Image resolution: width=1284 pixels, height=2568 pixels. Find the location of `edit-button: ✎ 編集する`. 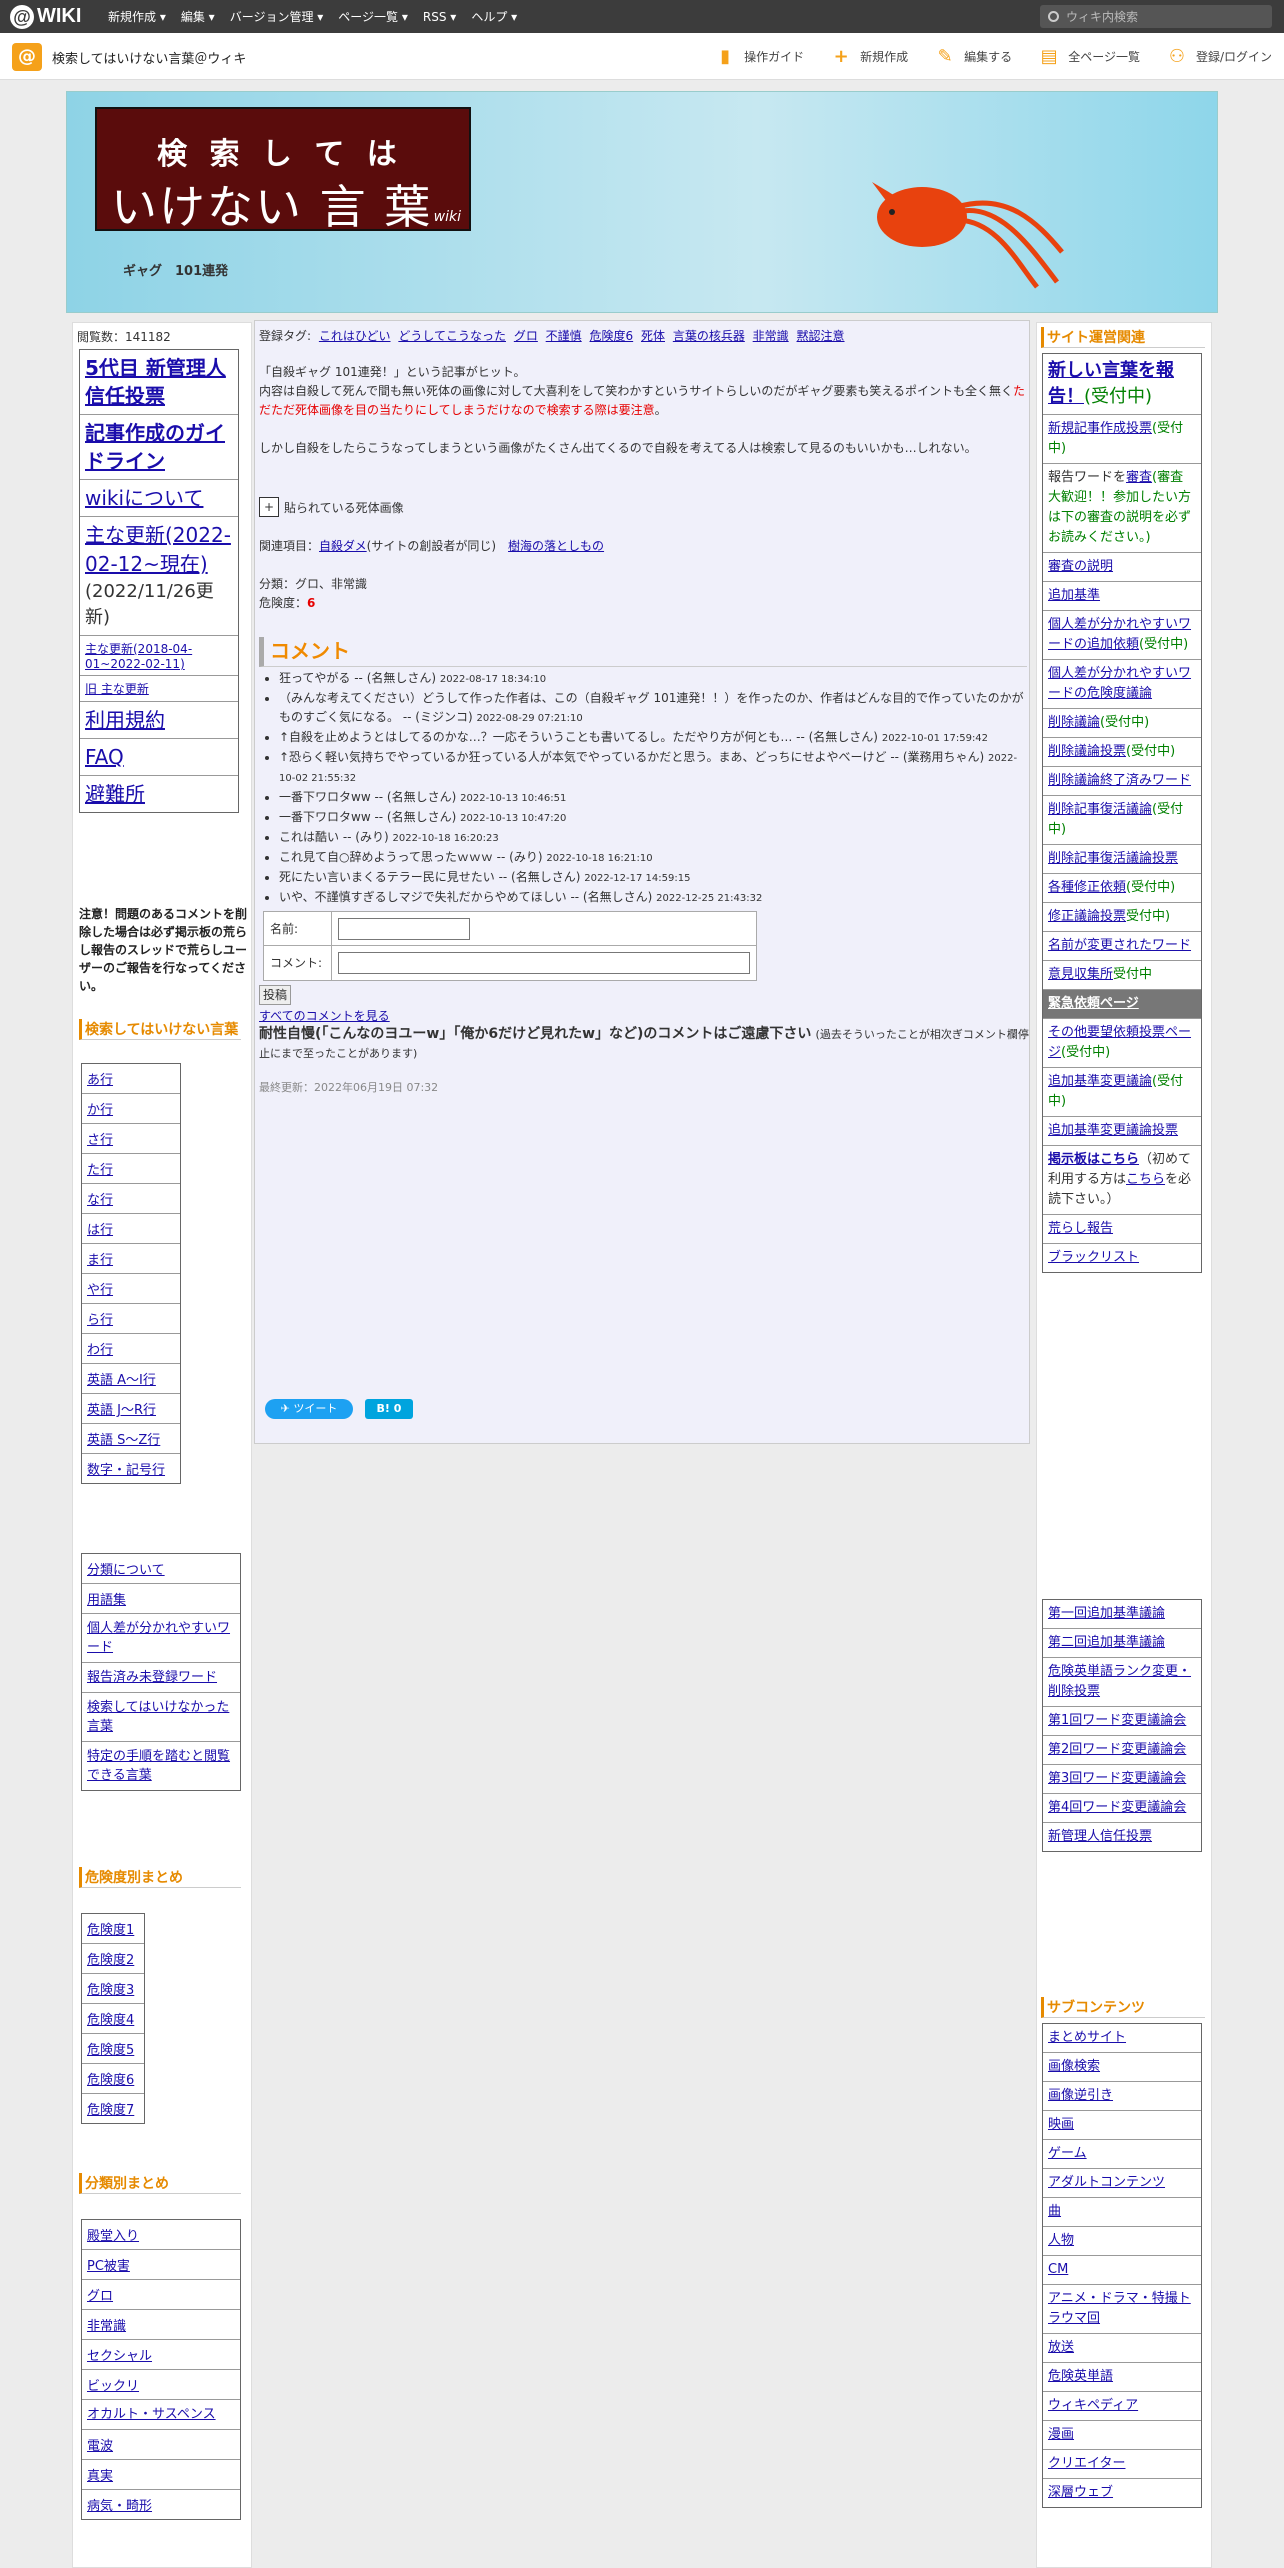

edit-button: ✎ 編集する is located at coordinates (974, 56).